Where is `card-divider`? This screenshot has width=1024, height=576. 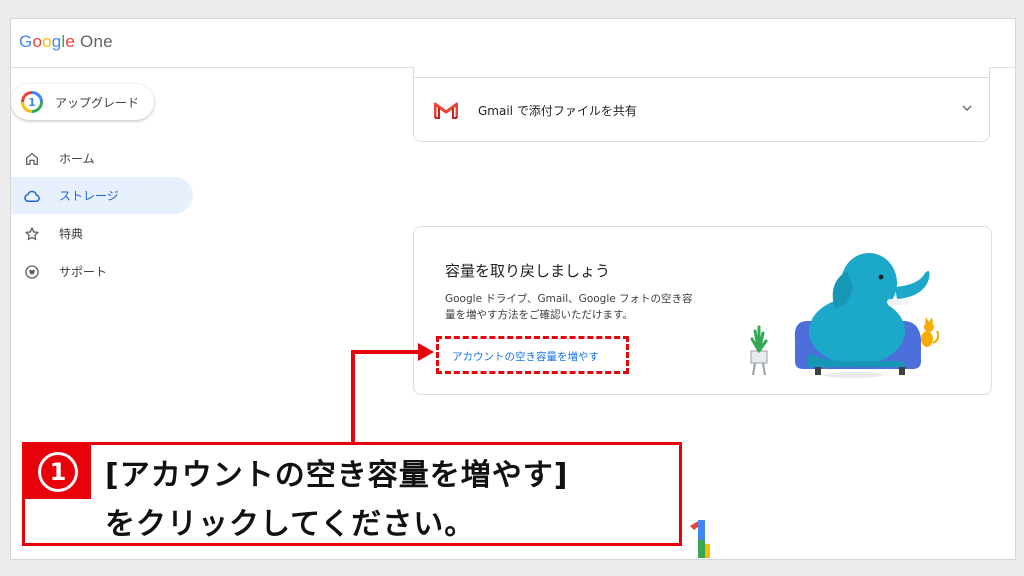 card-divider is located at coordinates (701, 77).